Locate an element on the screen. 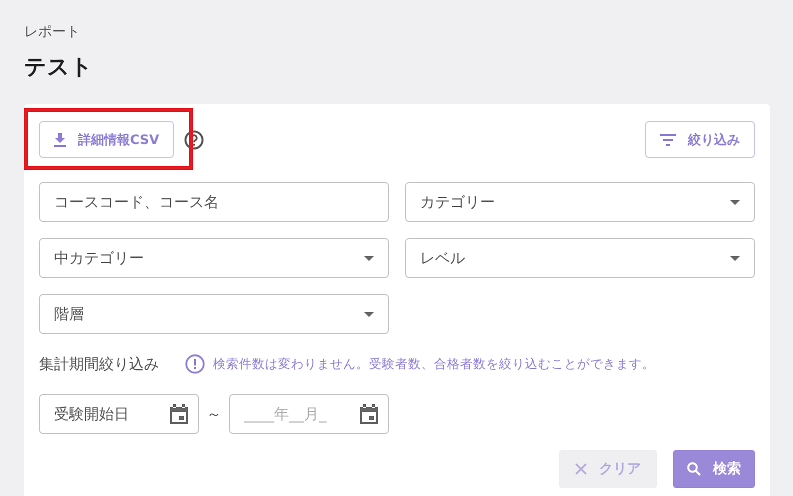 This screenshot has width=793, height=496. info-icon is located at coordinates (195, 364).